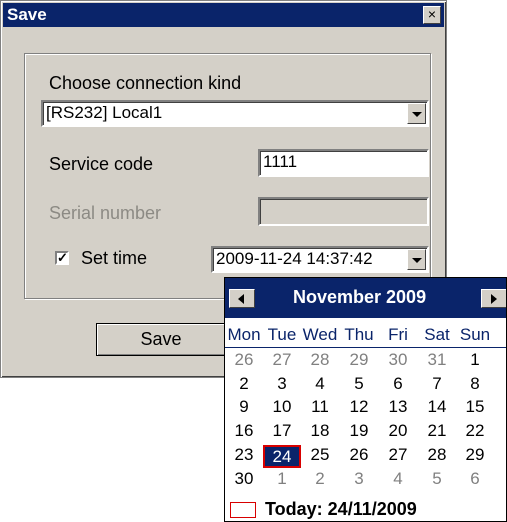 The width and height of the screenshot is (507, 522). What do you see at coordinates (359, 432) in the screenshot?
I see `day-cell: 19` at bounding box center [359, 432].